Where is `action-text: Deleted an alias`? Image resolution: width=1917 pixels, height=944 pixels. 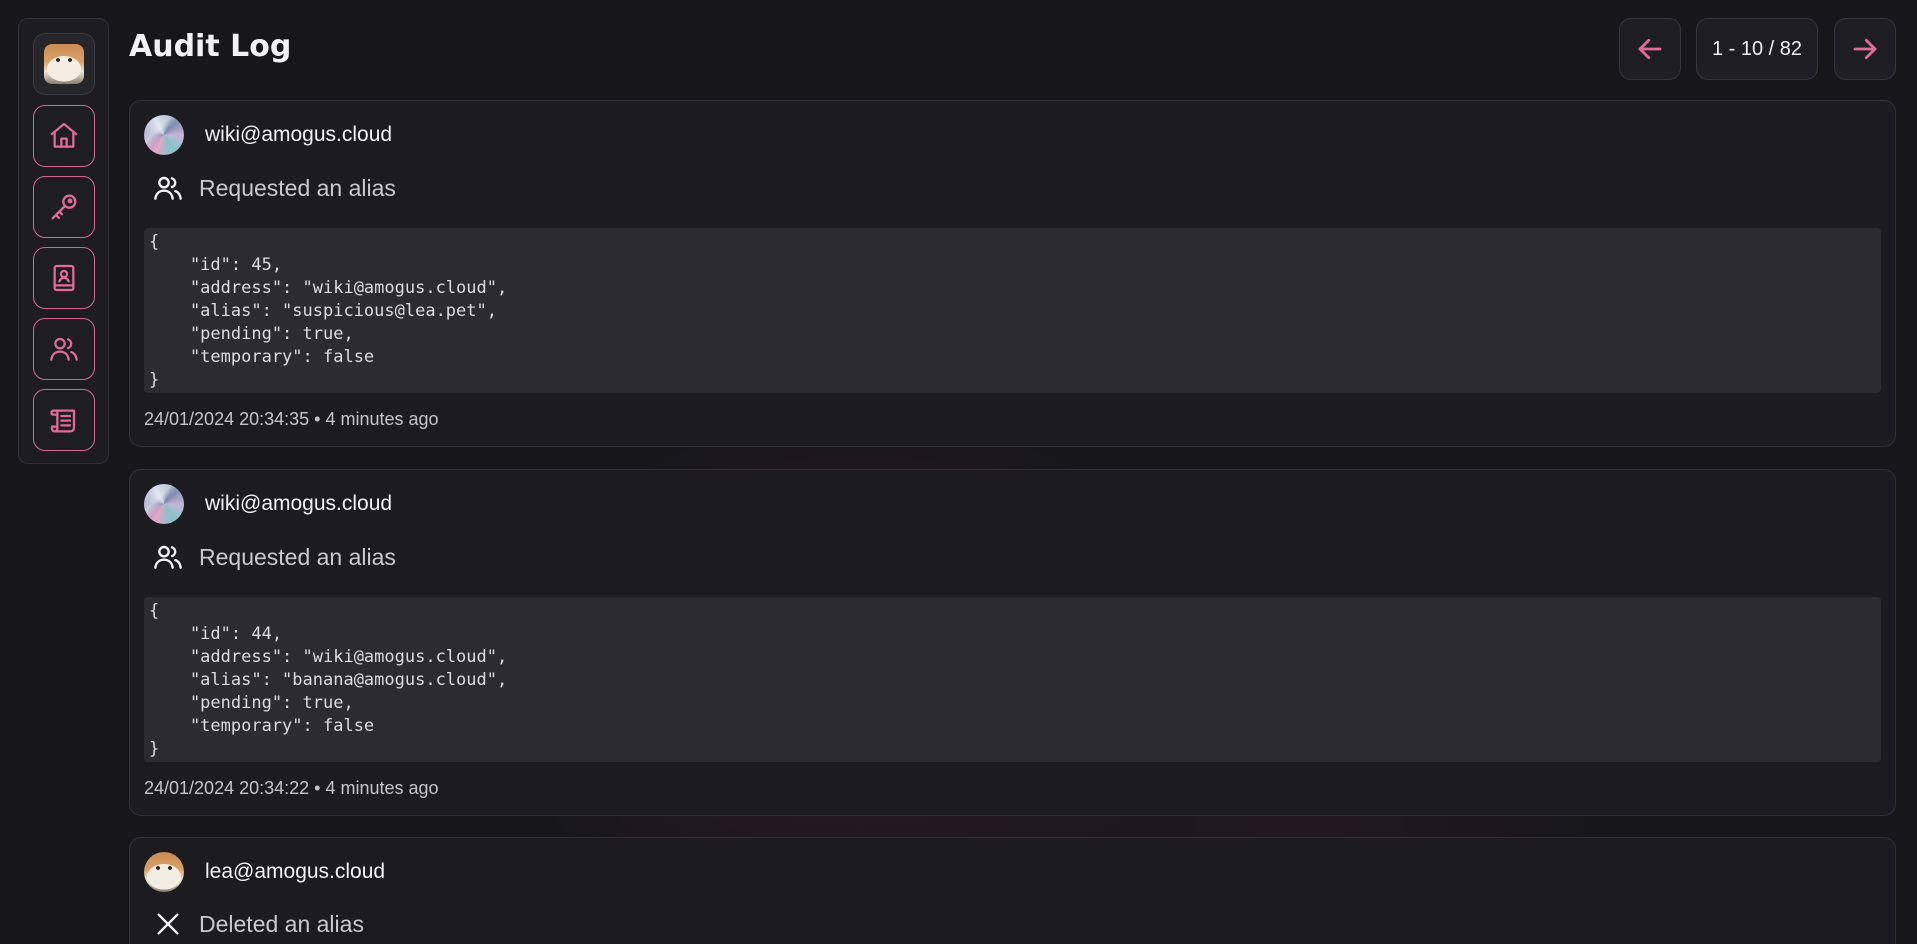
action-text: Deleted an alias is located at coordinates (281, 923).